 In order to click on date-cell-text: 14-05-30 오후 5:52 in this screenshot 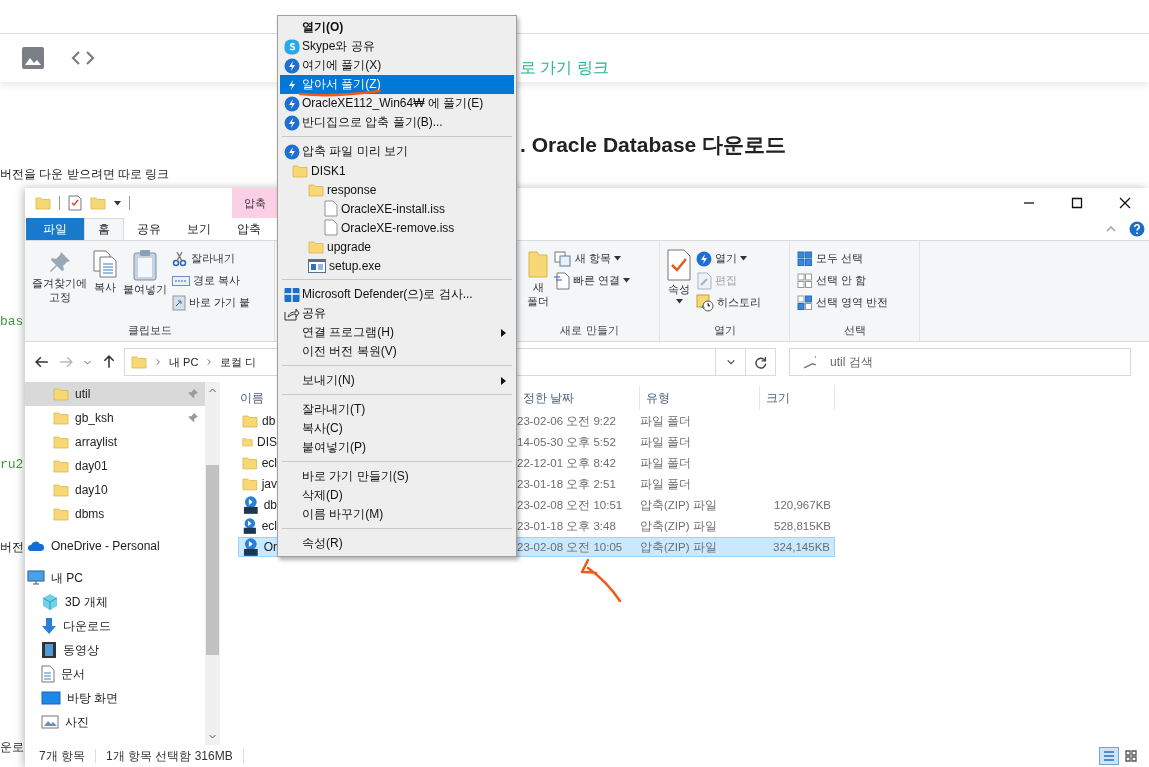, I will do `click(567, 442)`.